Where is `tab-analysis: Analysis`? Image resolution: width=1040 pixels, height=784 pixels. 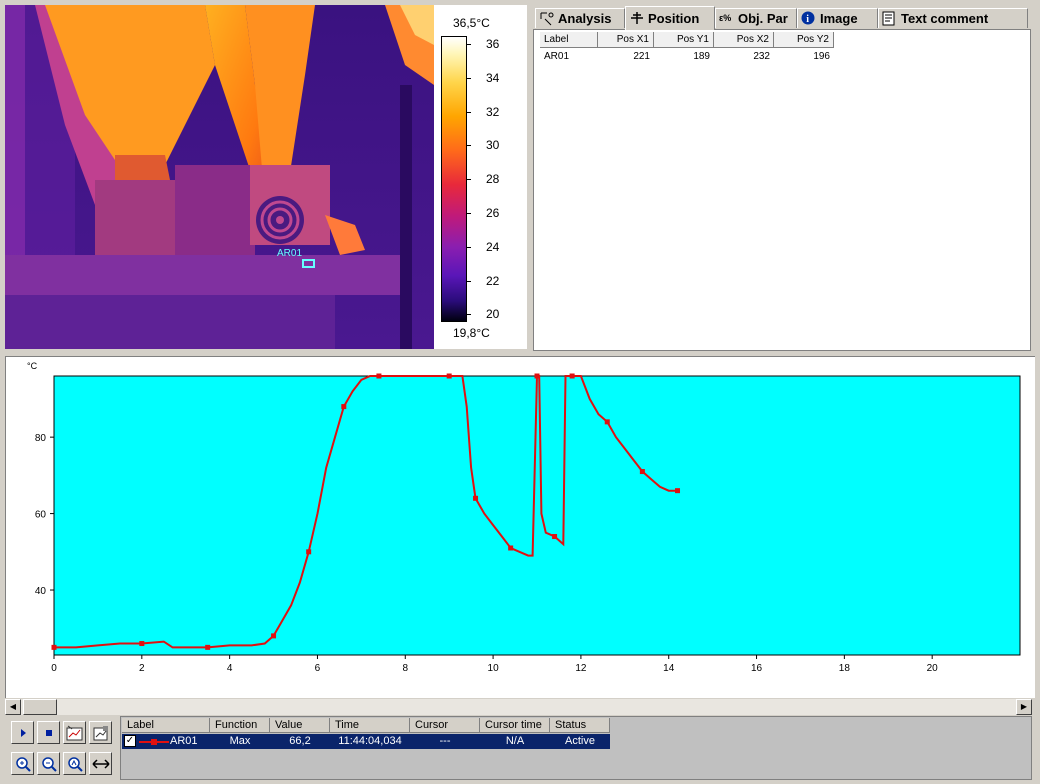
tab-analysis: Analysis is located at coordinates (580, 18).